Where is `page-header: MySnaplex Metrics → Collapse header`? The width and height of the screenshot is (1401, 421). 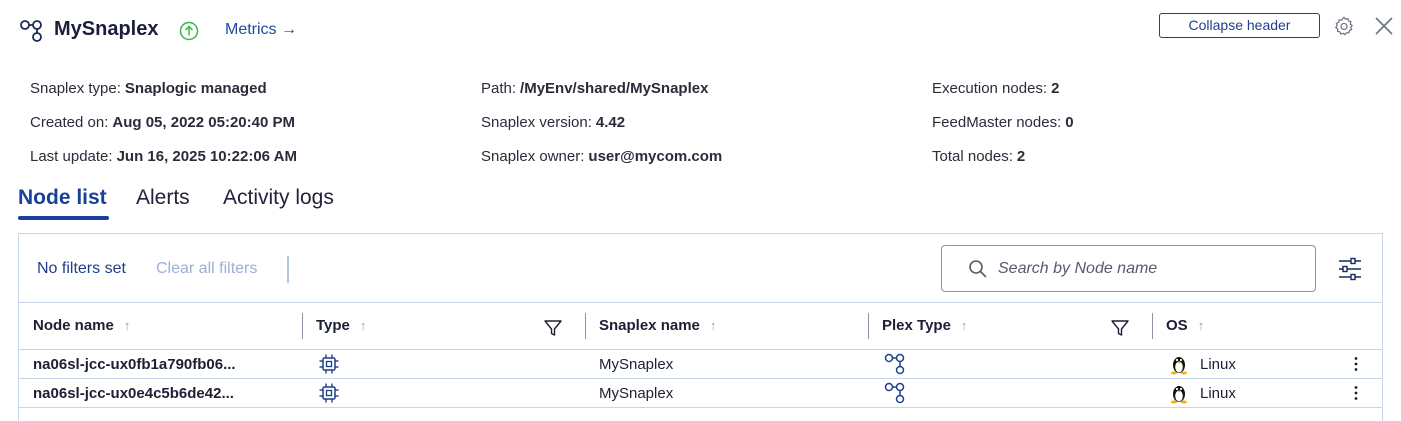 page-header: MySnaplex Metrics → Collapse header is located at coordinates (700, 31).